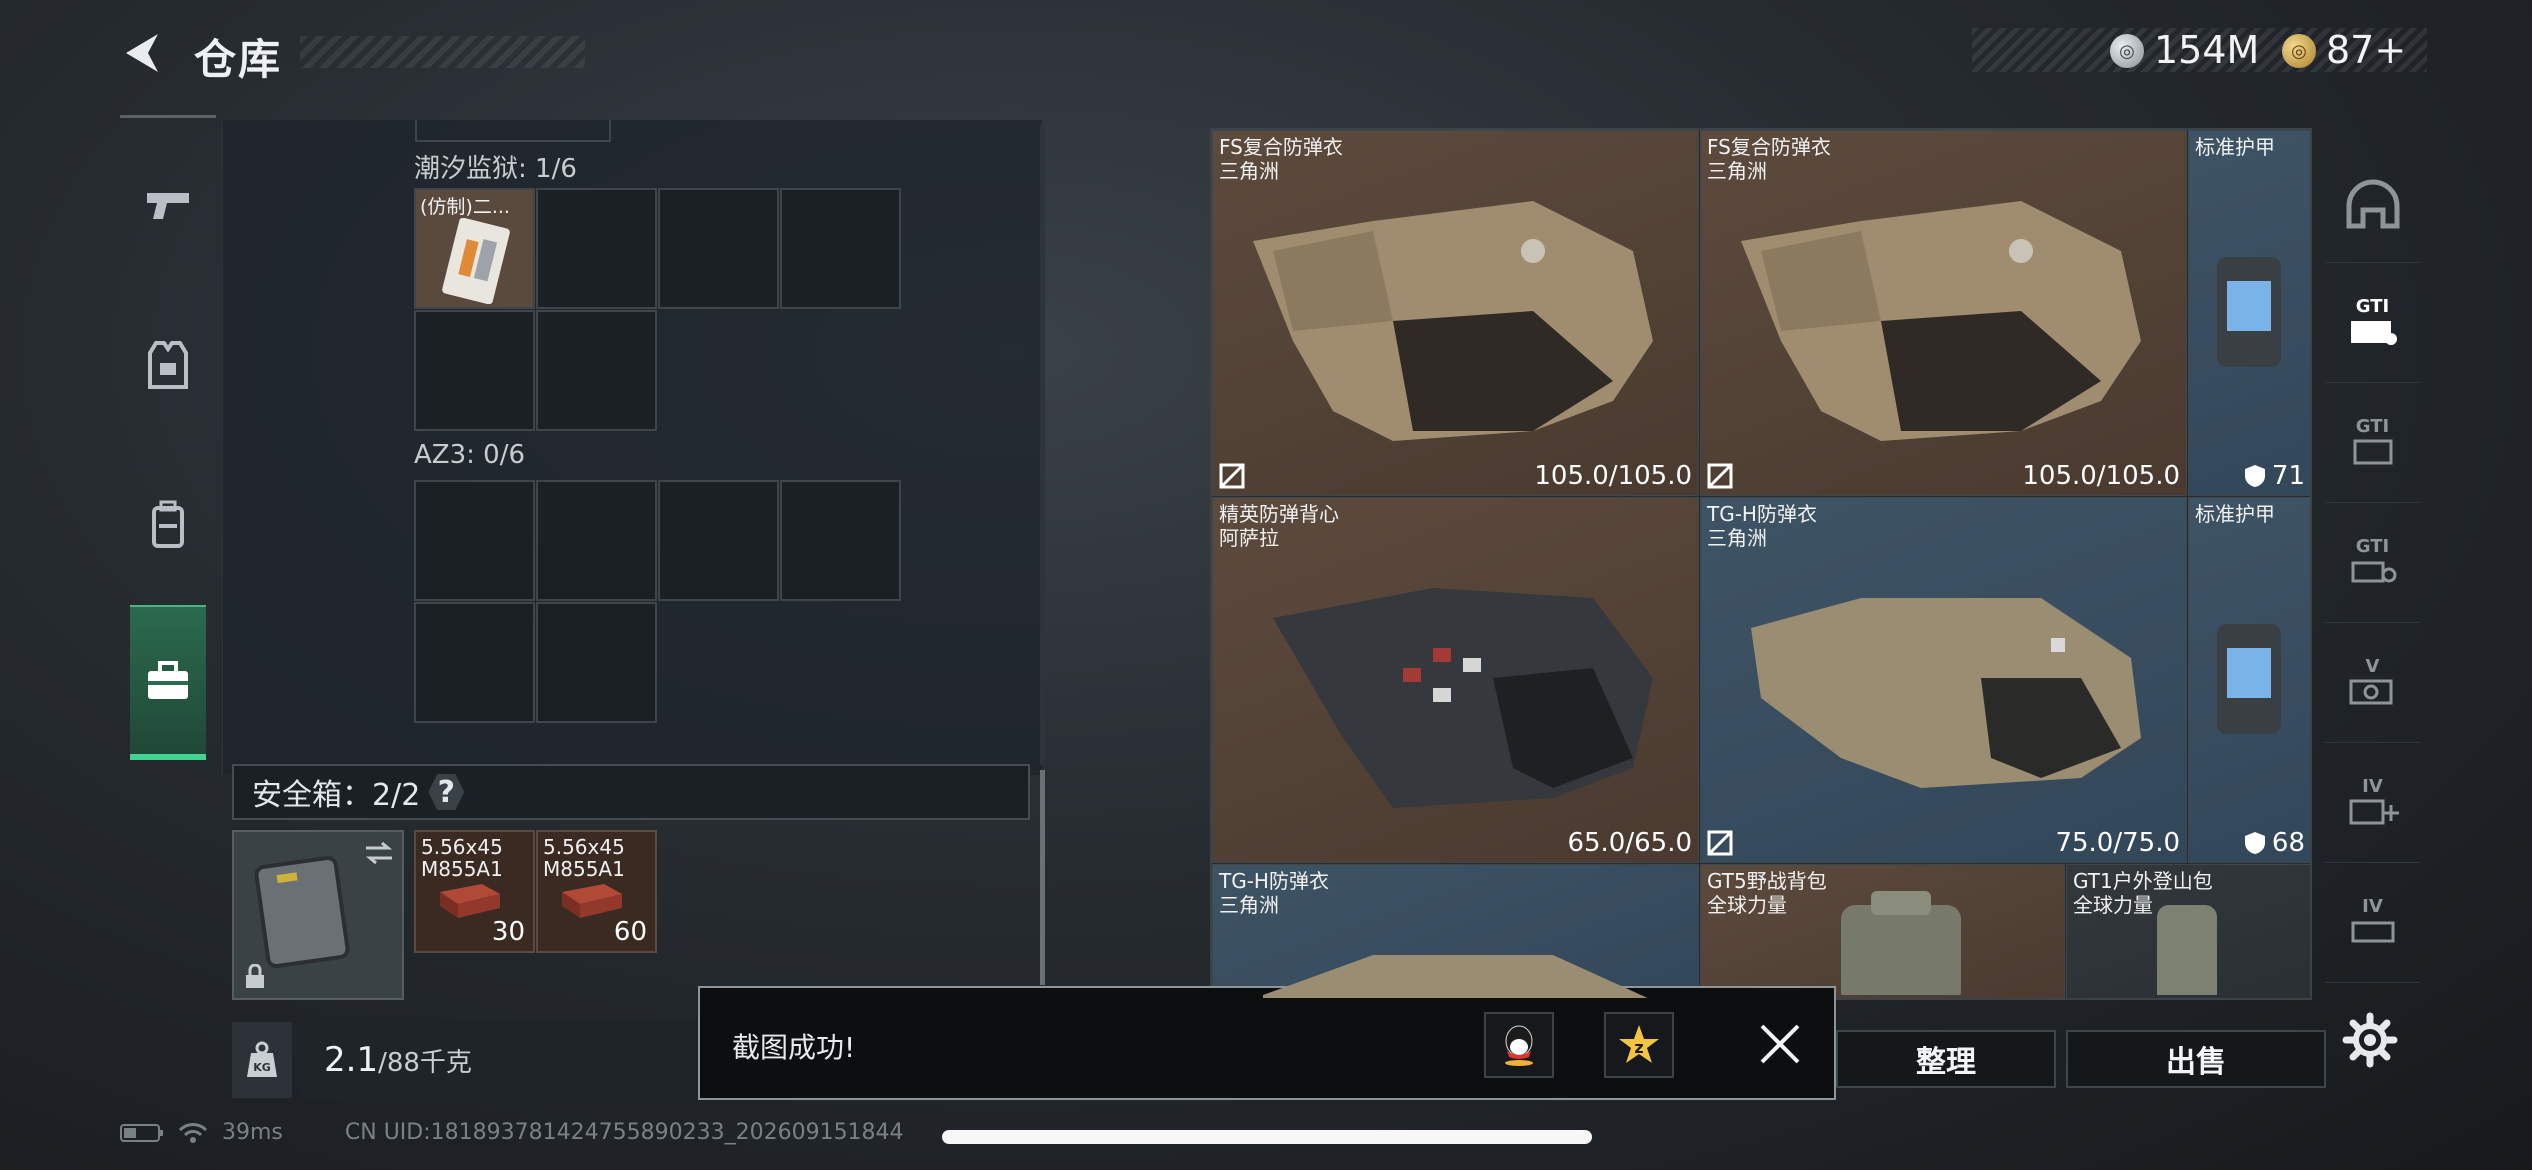 This screenshot has height=1170, width=2532. I want to click on settings-button, so click(2370, 1040).